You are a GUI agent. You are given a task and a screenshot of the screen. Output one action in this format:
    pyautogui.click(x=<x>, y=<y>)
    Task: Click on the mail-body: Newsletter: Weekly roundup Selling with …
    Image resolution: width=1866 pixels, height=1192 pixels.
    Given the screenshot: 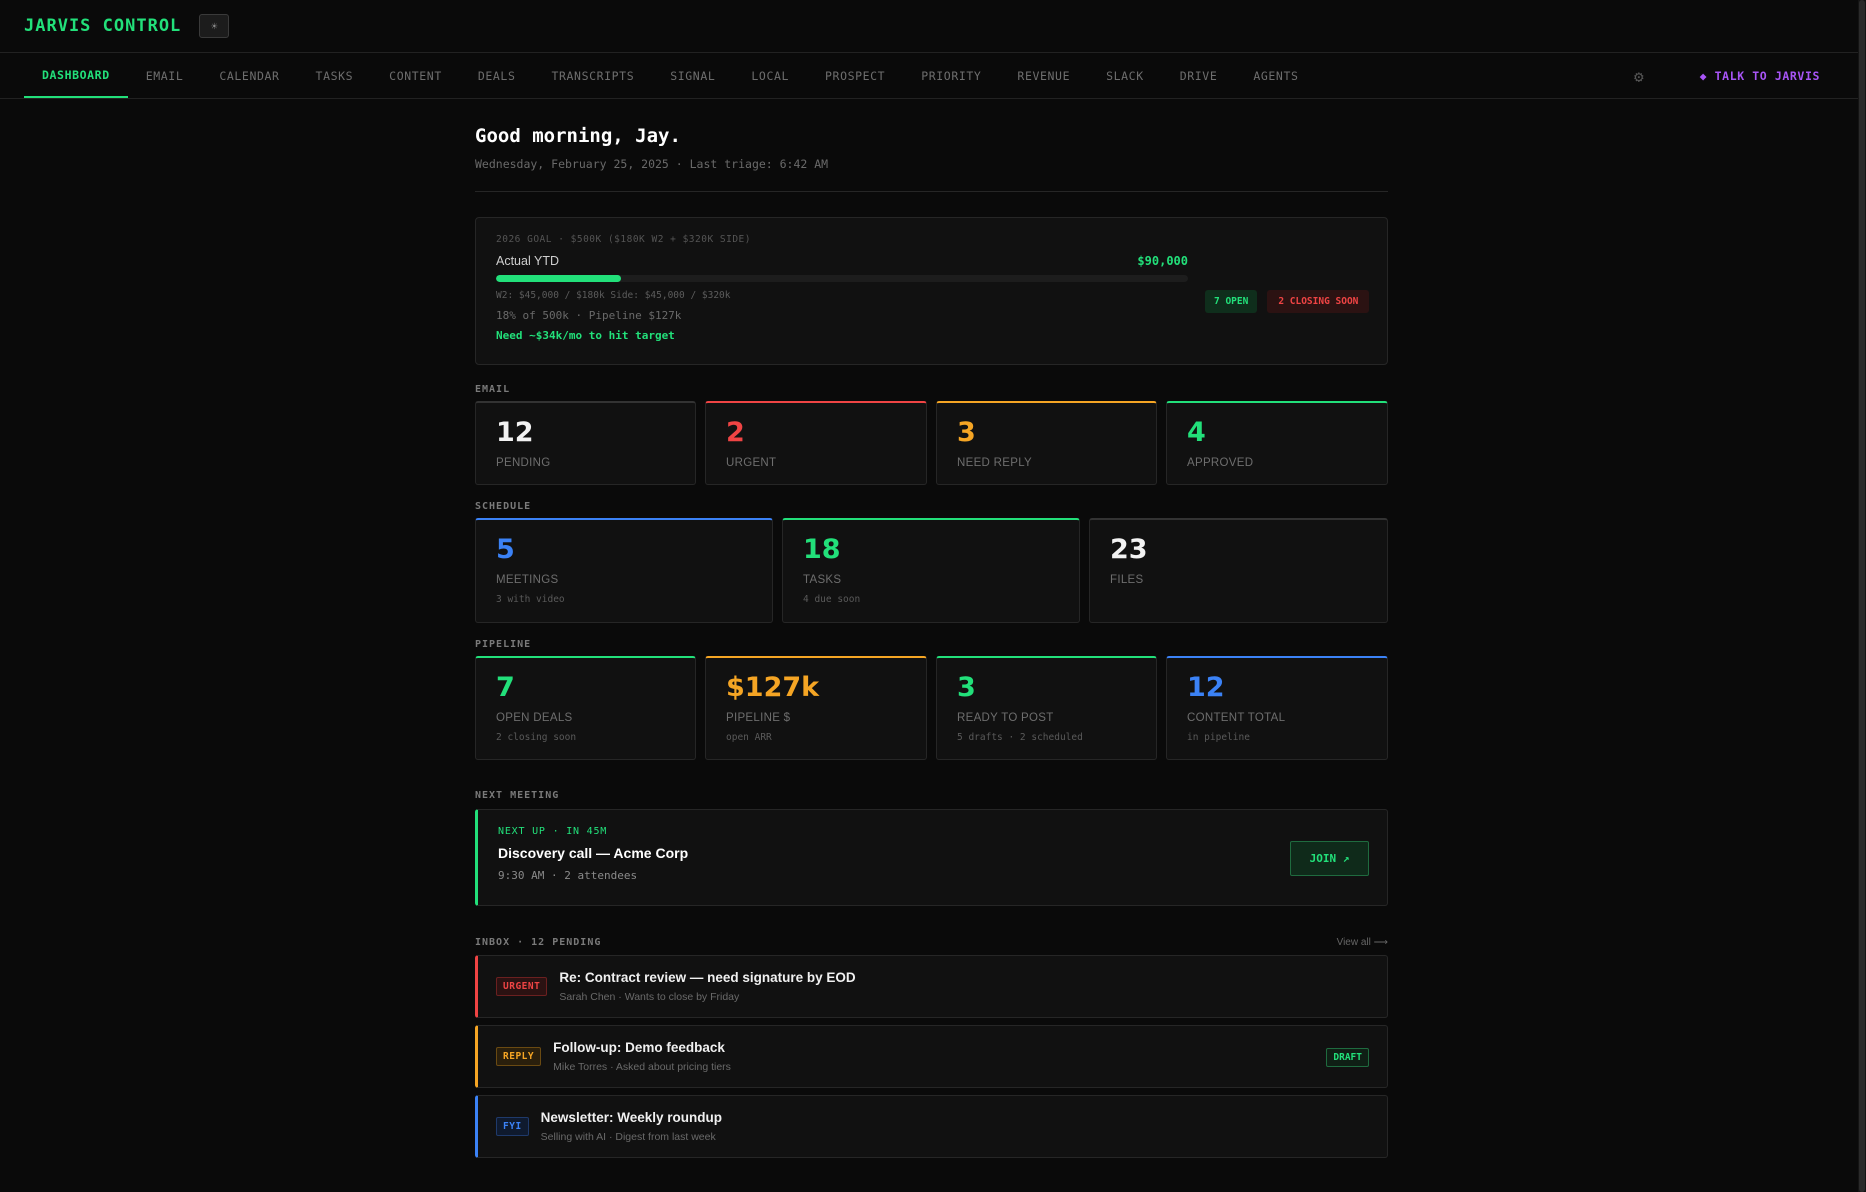 What is the action you would take?
    pyautogui.click(x=631, y=1126)
    